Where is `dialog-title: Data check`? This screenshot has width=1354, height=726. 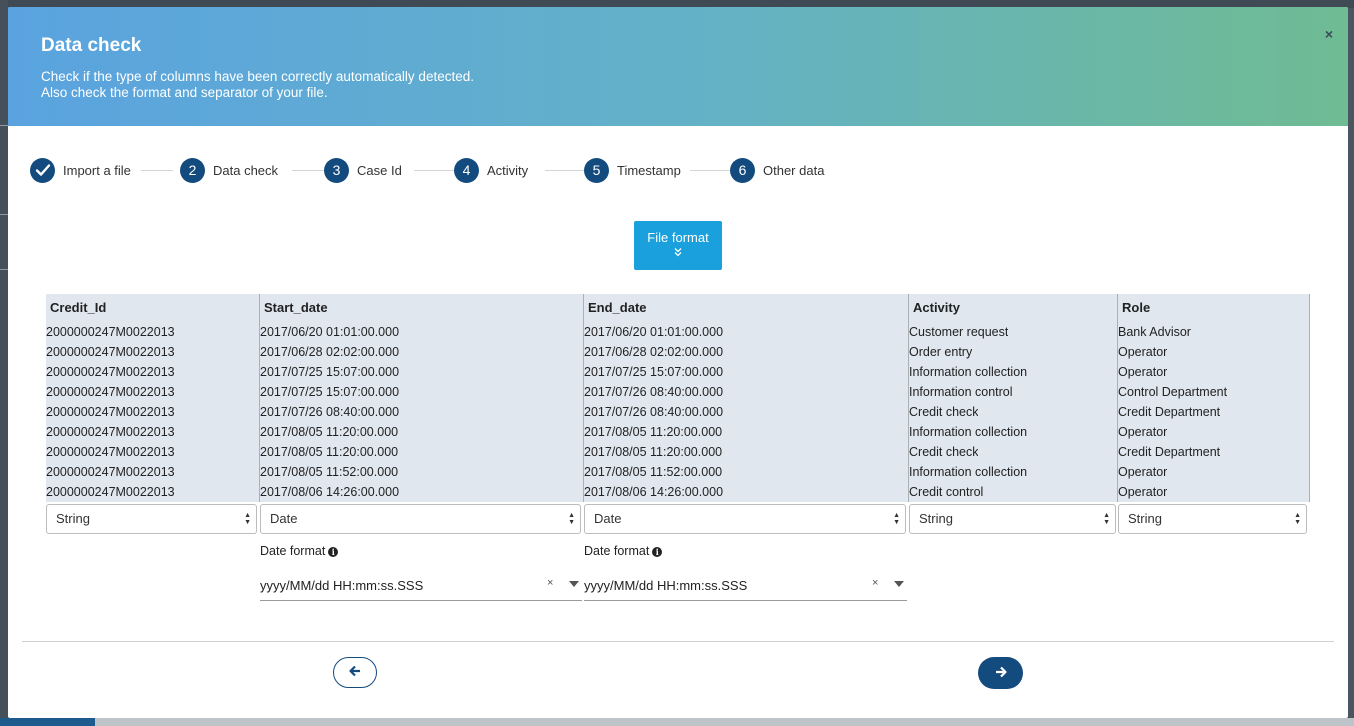
dialog-title: Data check is located at coordinates (91, 45).